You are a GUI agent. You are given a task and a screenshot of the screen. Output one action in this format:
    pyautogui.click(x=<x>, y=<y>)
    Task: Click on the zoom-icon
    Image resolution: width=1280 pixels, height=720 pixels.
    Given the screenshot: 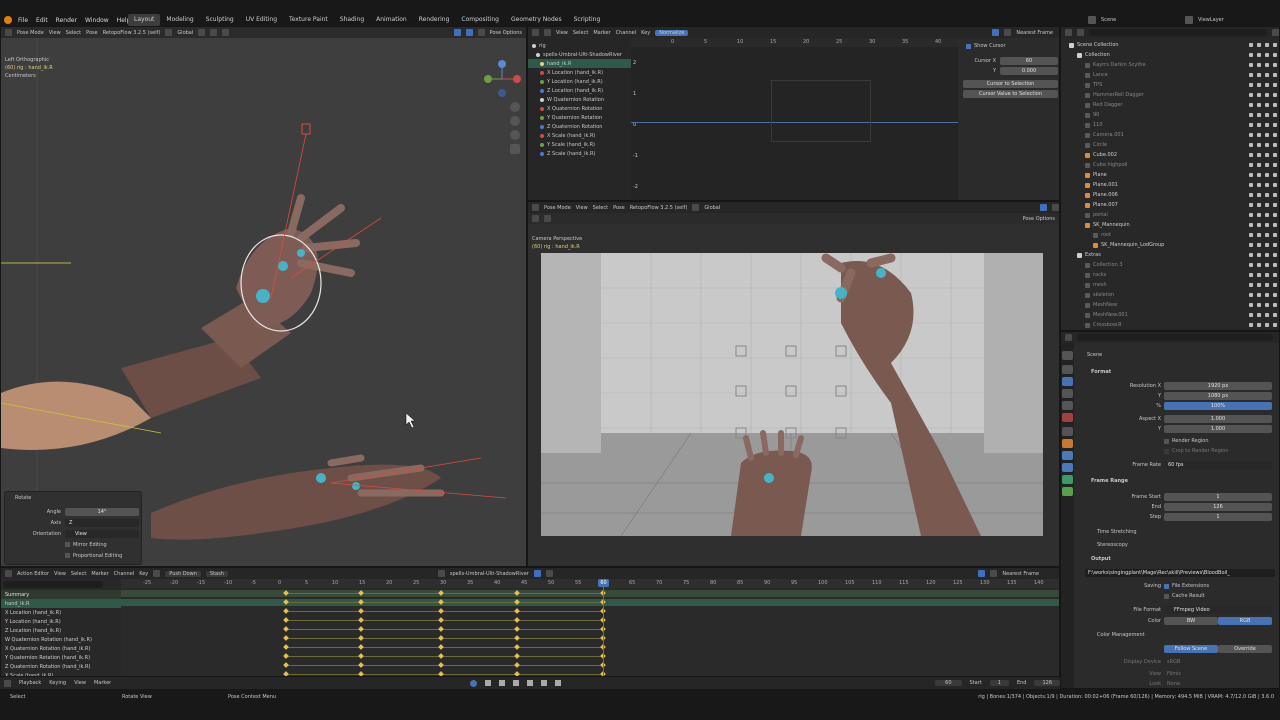 What is the action you would take?
    pyautogui.click(x=515, y=107)
    